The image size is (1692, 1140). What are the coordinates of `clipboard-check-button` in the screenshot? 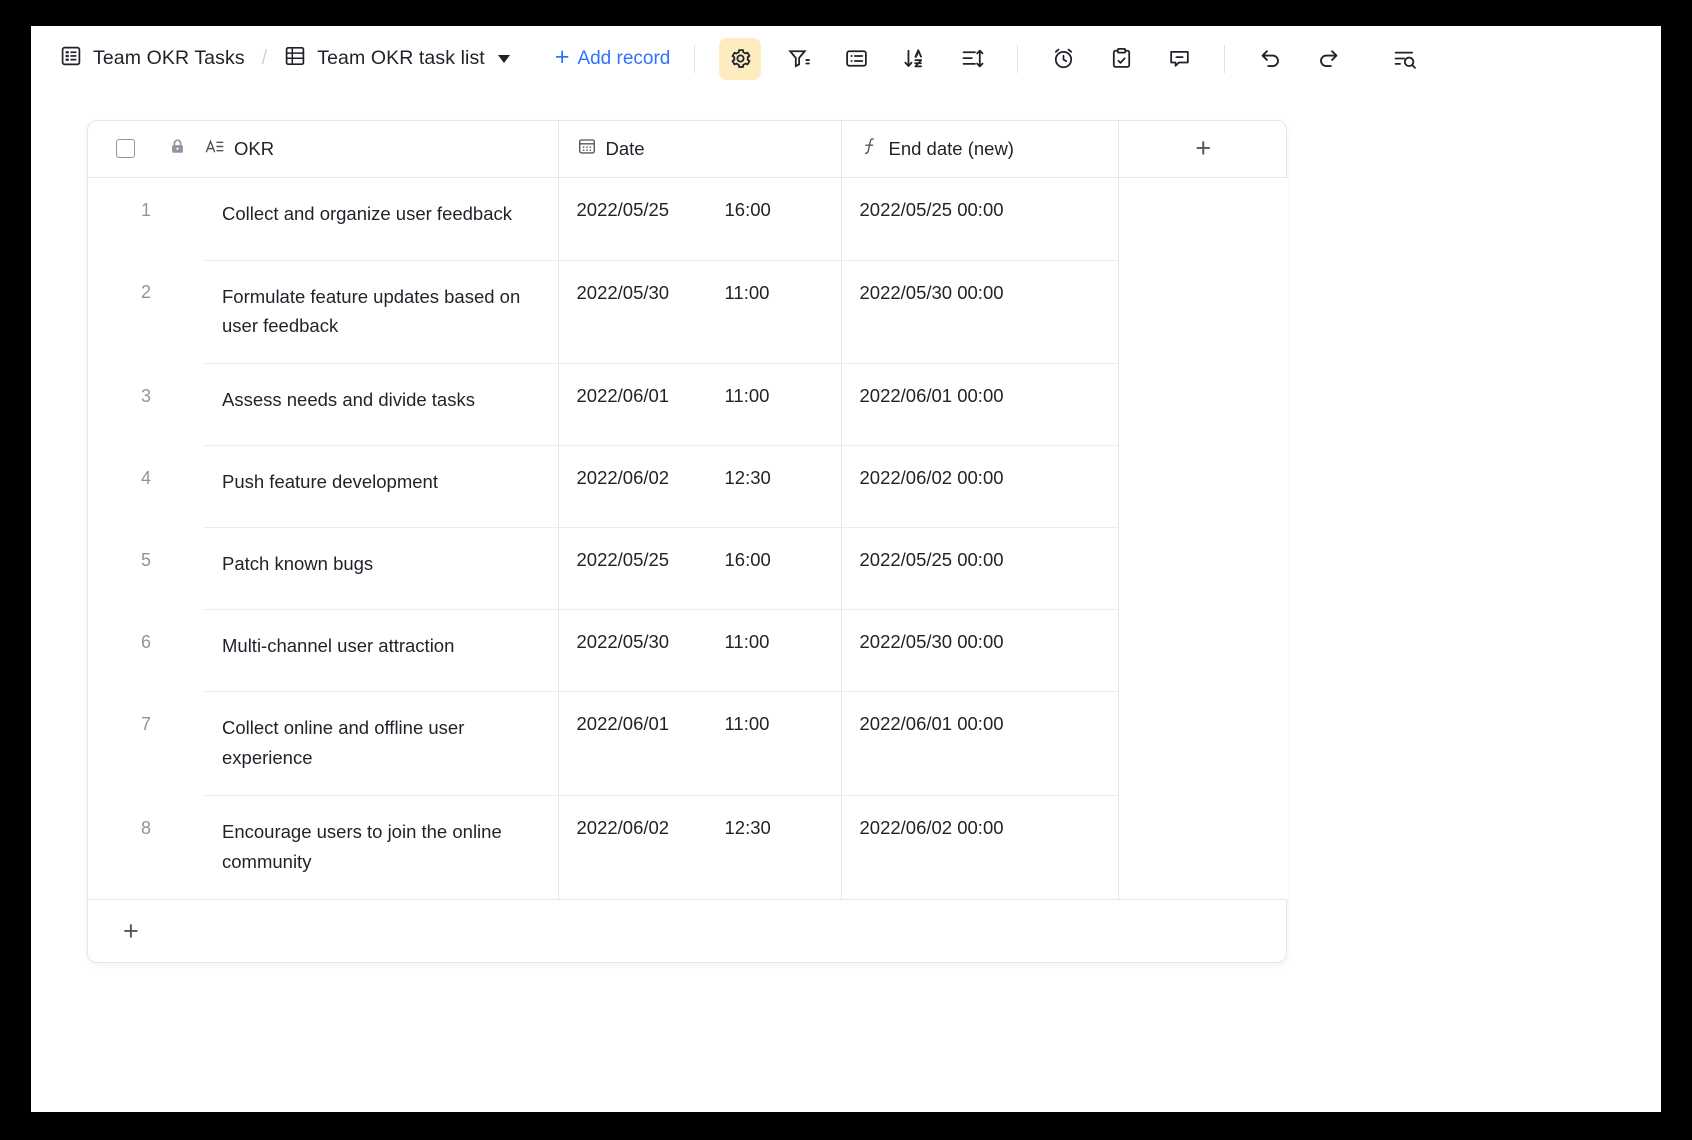 It's located at (1121, 59).